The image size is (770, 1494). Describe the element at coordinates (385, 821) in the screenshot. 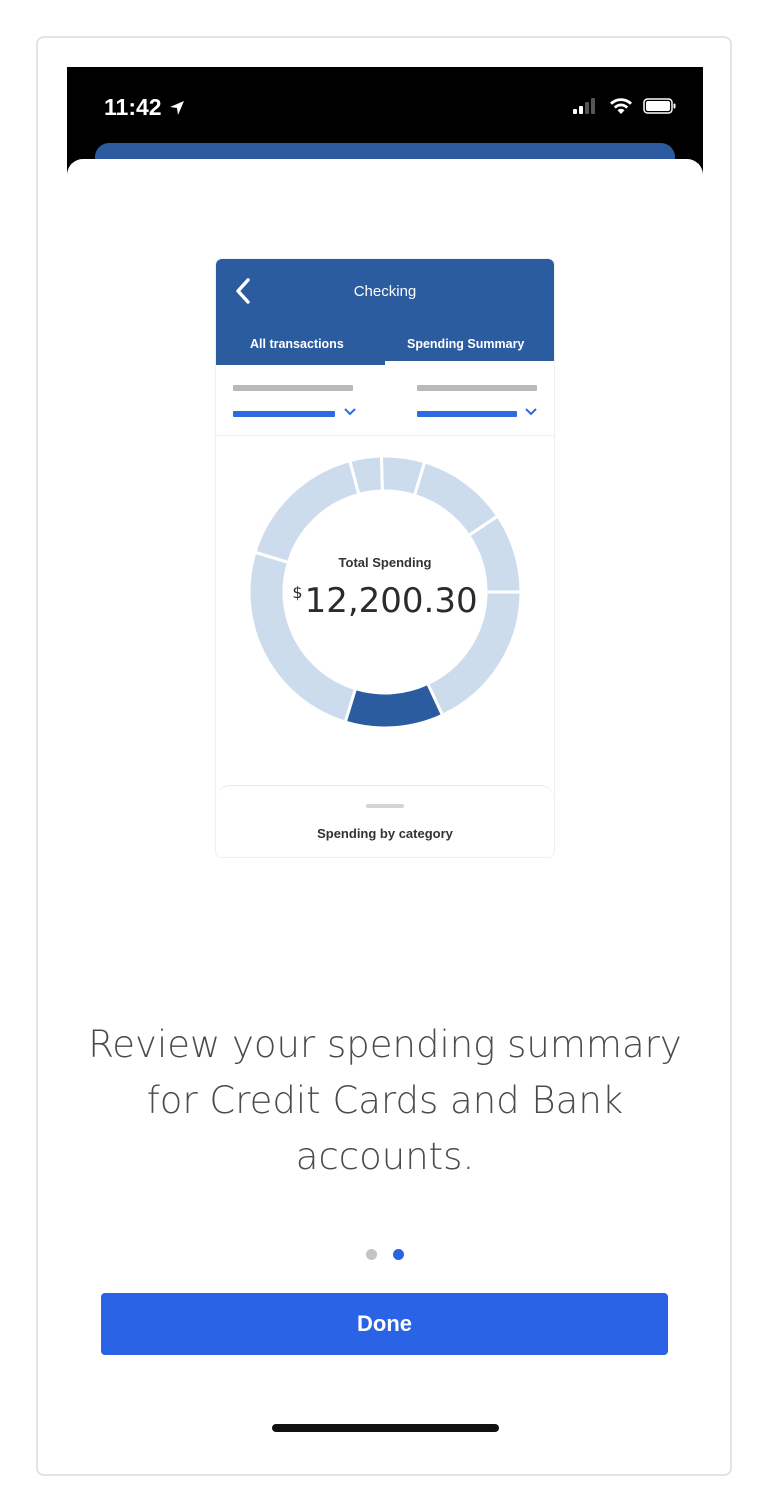

I see `preview-bottom-sheet: Spending by category` at that location.